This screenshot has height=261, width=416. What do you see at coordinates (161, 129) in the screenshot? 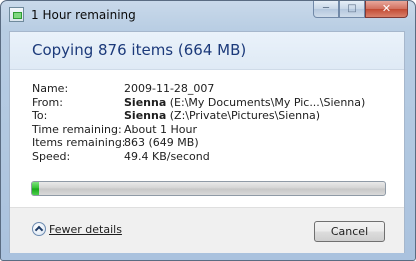
I see `time-remaining-value: About 1 Hour` at bounding box center [161, 129].